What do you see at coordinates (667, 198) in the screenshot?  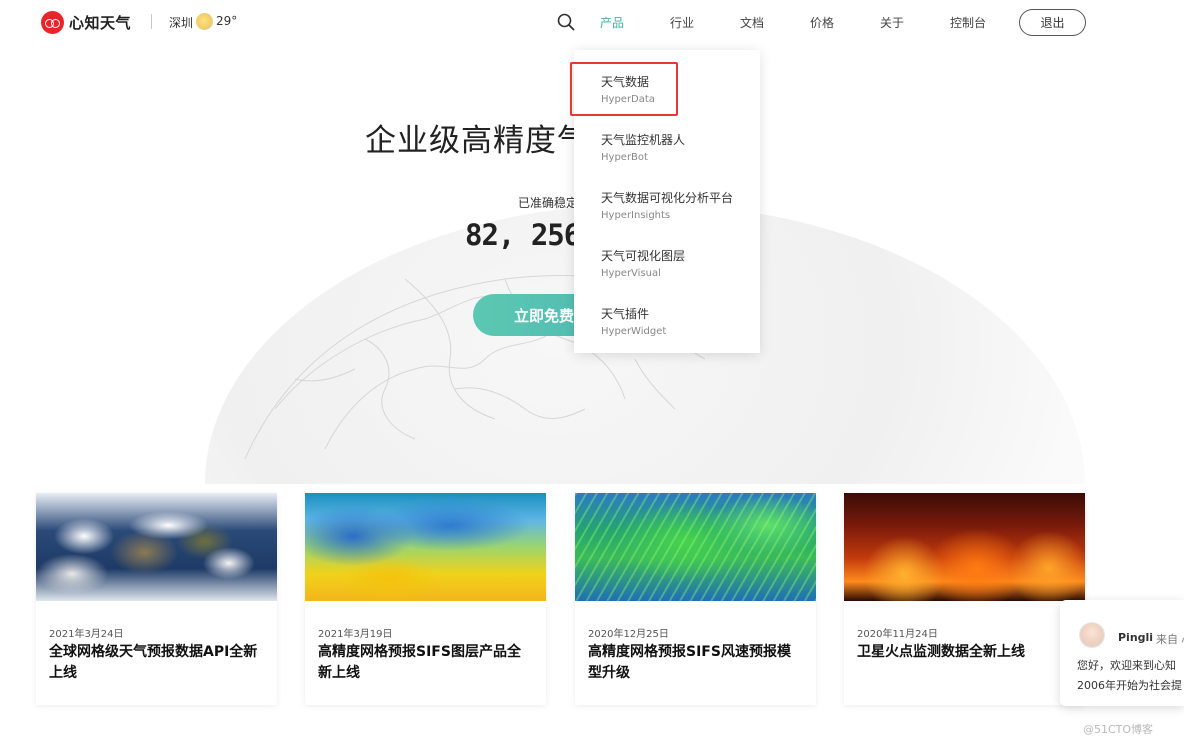 I see `dropdown-item-title: 天气数据可视化分析平台` at bounding box center [667, 198].